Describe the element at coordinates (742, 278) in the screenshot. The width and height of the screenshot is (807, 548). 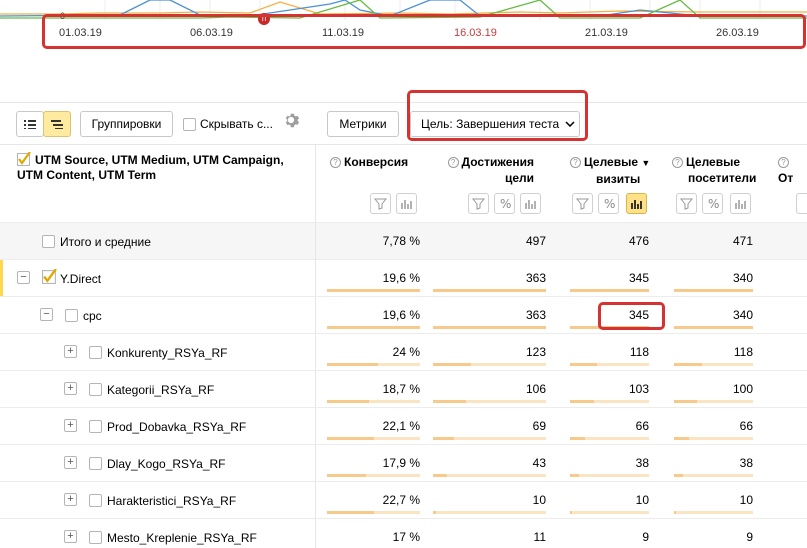
I see `metric-cell: 340` at that location.